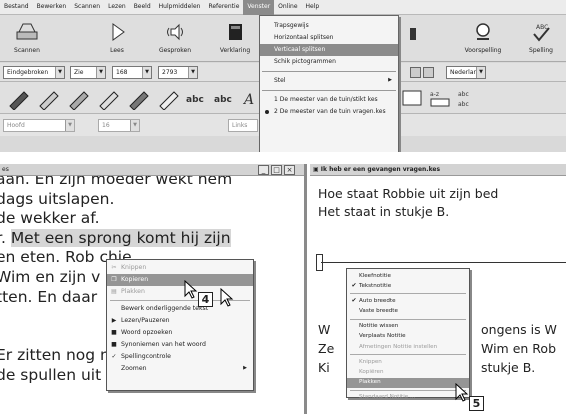 This screenshot has height=414, width=566. I want to click on menu-venster: Venster, so click(259, 7).